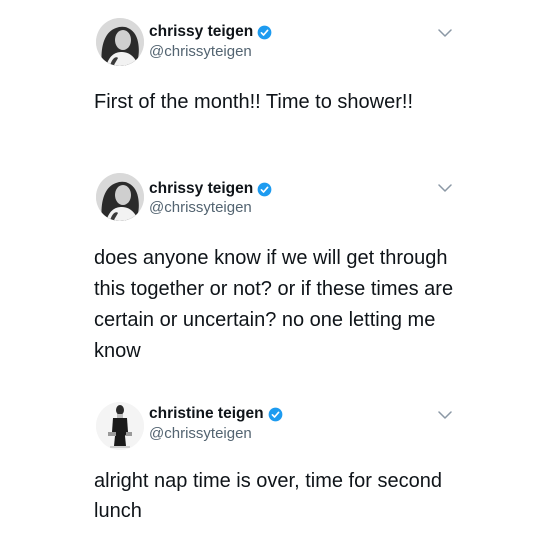 This screenshot has width=540, height=540. I want to click on name-row: christine teigen, so click(216, 414).